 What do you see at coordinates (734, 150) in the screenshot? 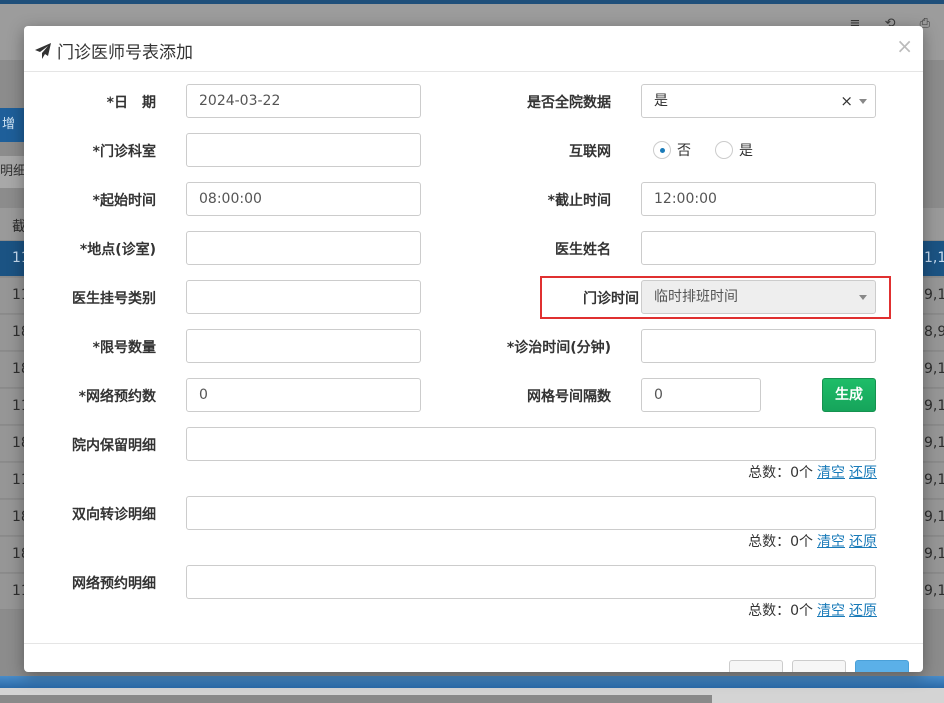
I see `internet-option-yes: 是` at bounding box center [734, 150].